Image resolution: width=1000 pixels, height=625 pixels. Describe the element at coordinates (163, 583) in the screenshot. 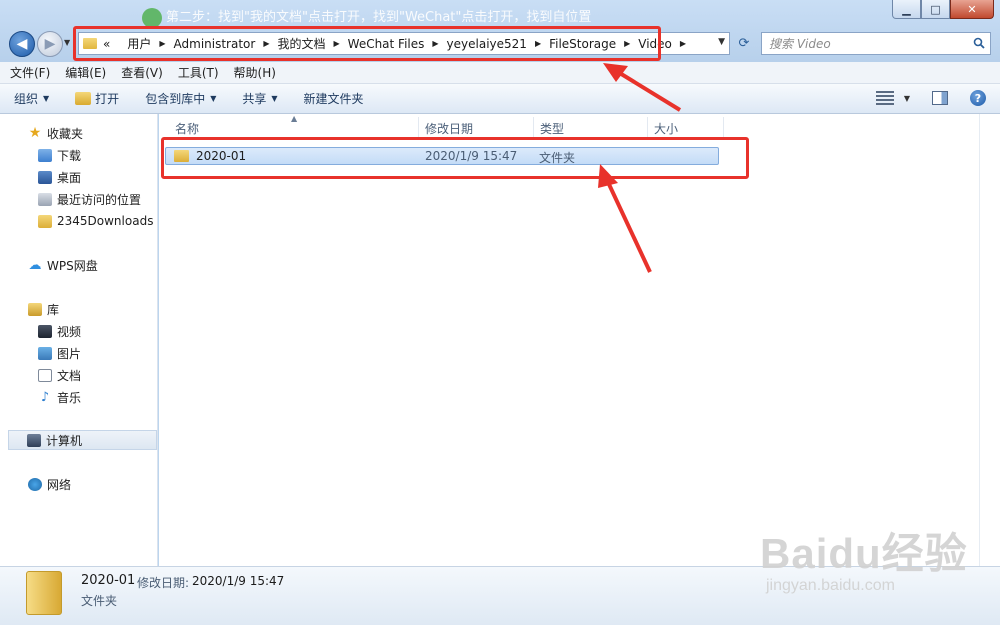

I see `details-date-label: 修改日期:` at that location.